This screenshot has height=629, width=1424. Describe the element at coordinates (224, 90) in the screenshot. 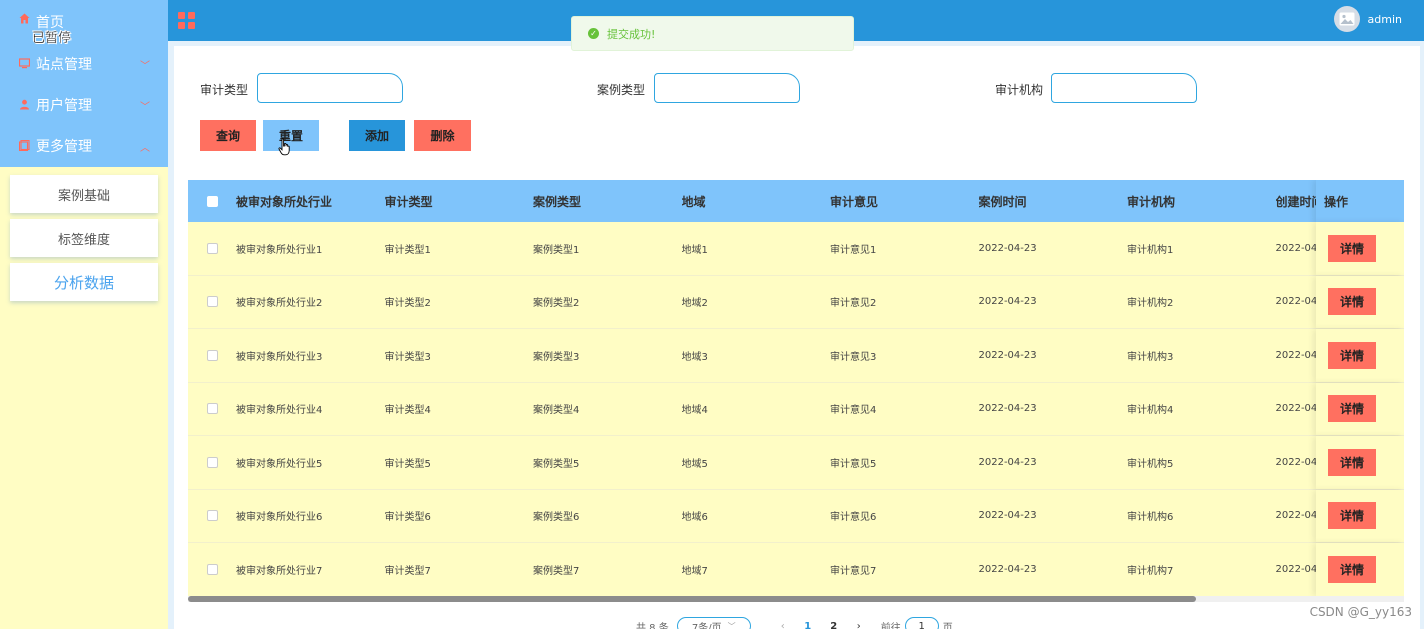

I see `audit-type-label: 审计类型` at that location.